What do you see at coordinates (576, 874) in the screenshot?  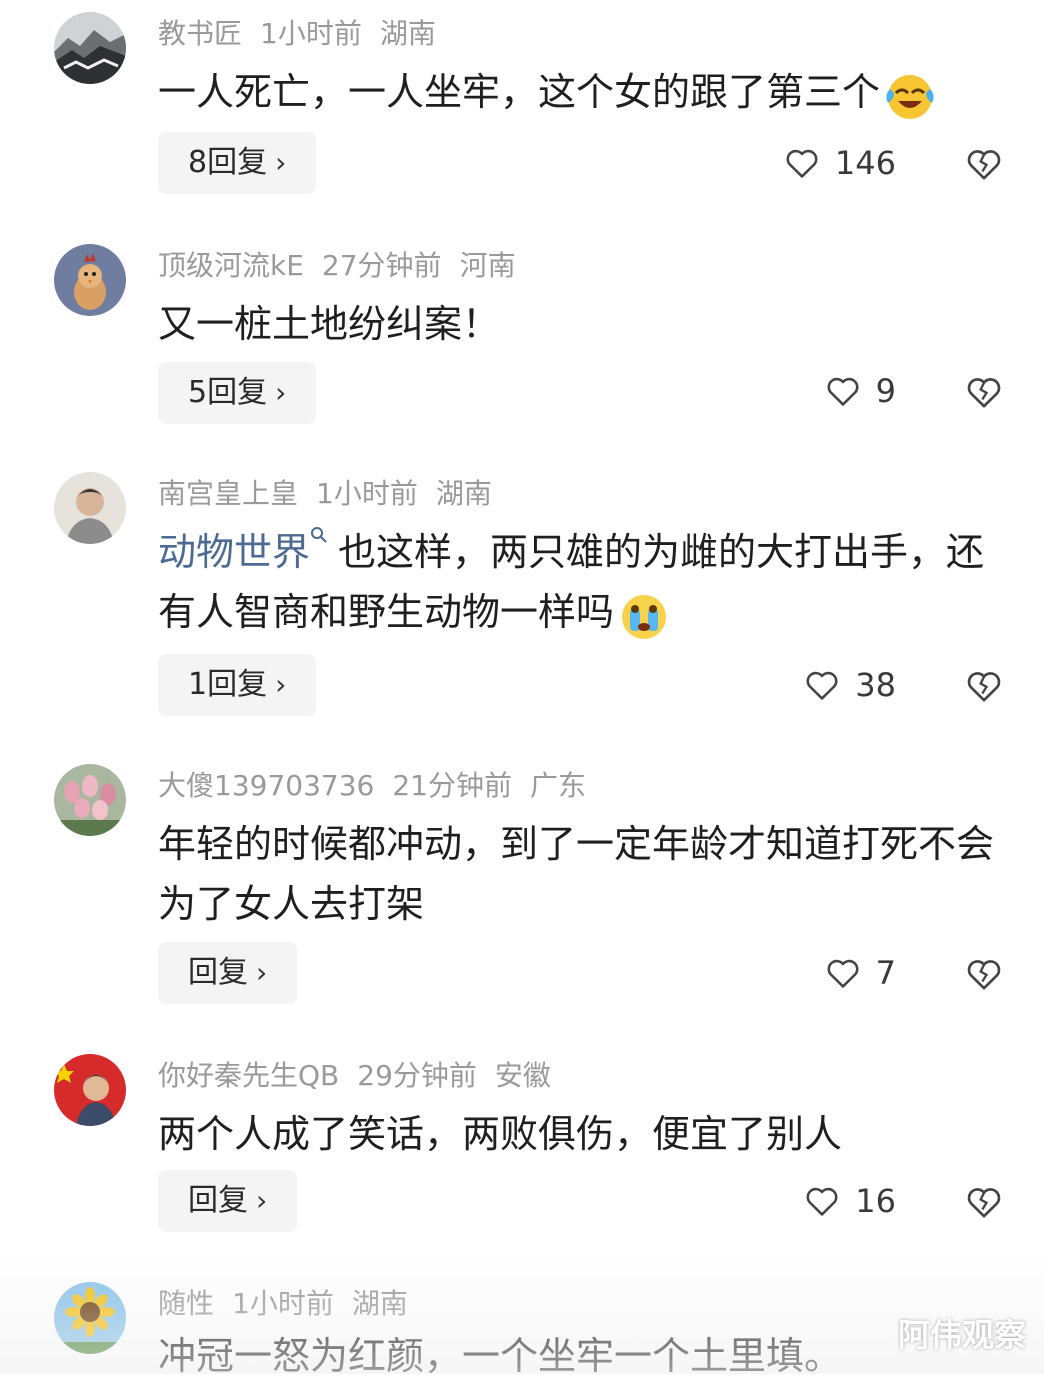 I see `comment-body: 年轻的时候都冲动，到了一定年龄才知道打死不会为了女人去打架` at bounding box center [576, 874].